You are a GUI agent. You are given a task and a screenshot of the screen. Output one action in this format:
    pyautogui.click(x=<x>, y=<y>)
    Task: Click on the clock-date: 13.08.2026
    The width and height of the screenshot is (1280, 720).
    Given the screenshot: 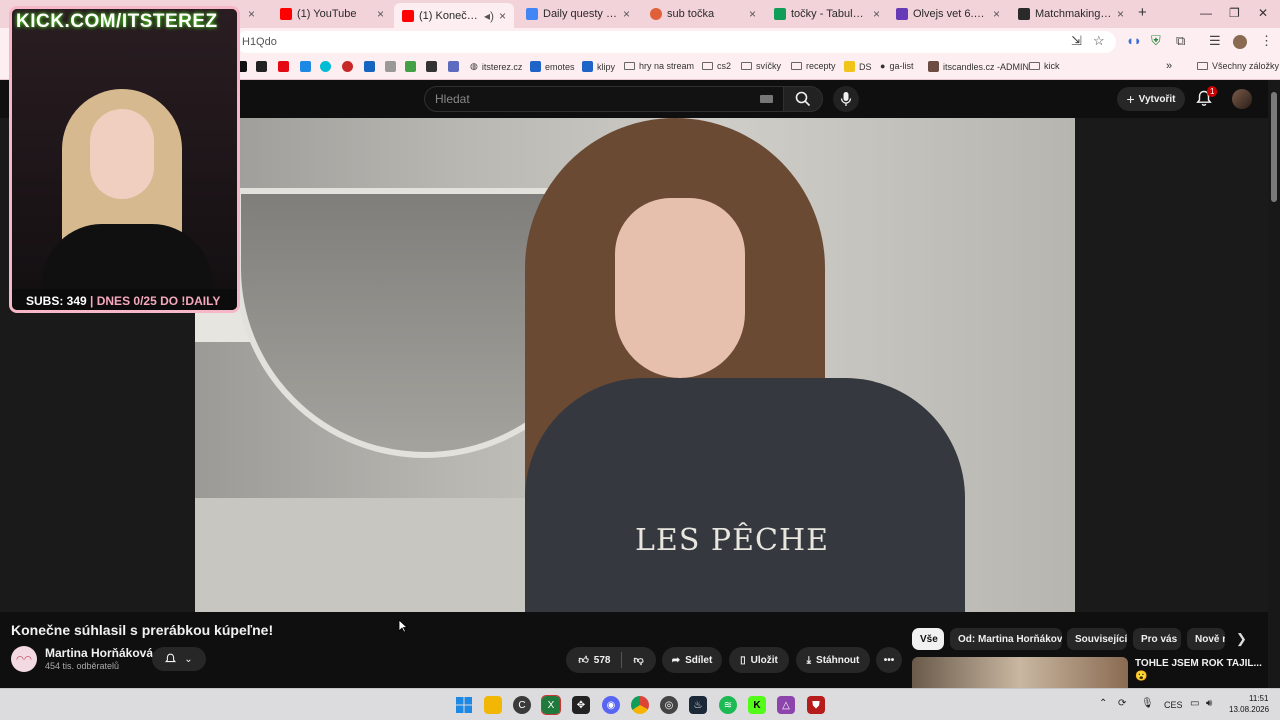 What is the action you would take?
    pyautogui.click(x=1249, y=709)
    